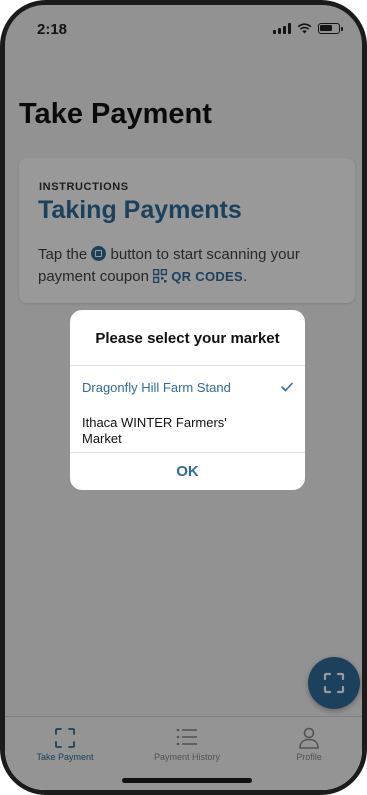 This screenshot has width=367, height=795. I want to click on market-option-ithaca-winter: Ithaca WINTER Farmers' Market, so click(187, 431).